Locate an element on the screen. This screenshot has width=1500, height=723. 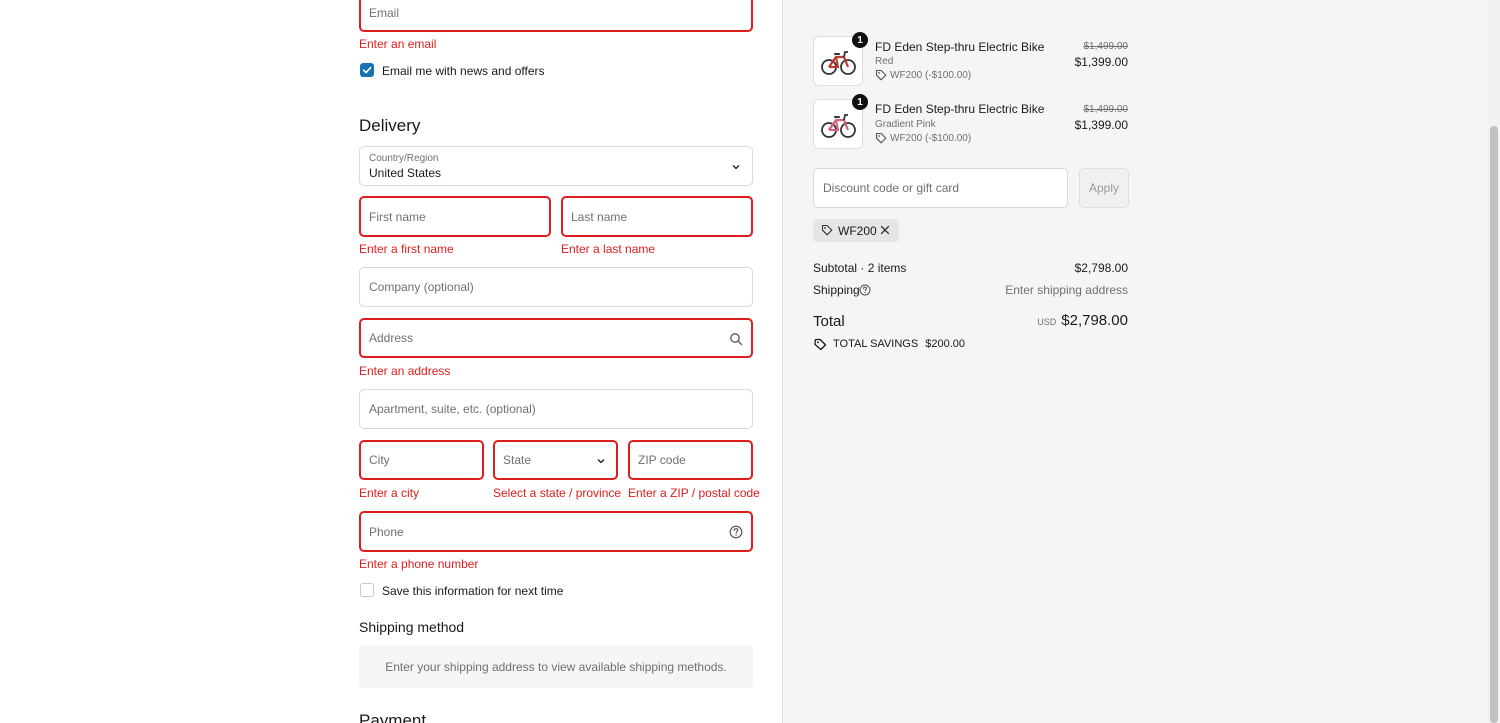
total-amount: USD $2,798.00 is located at coordinates (1082, 321).